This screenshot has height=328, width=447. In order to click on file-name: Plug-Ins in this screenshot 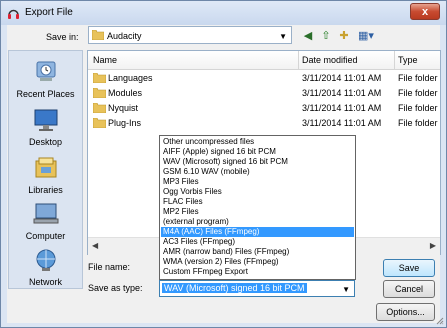, I will do `click(125, 123)`.